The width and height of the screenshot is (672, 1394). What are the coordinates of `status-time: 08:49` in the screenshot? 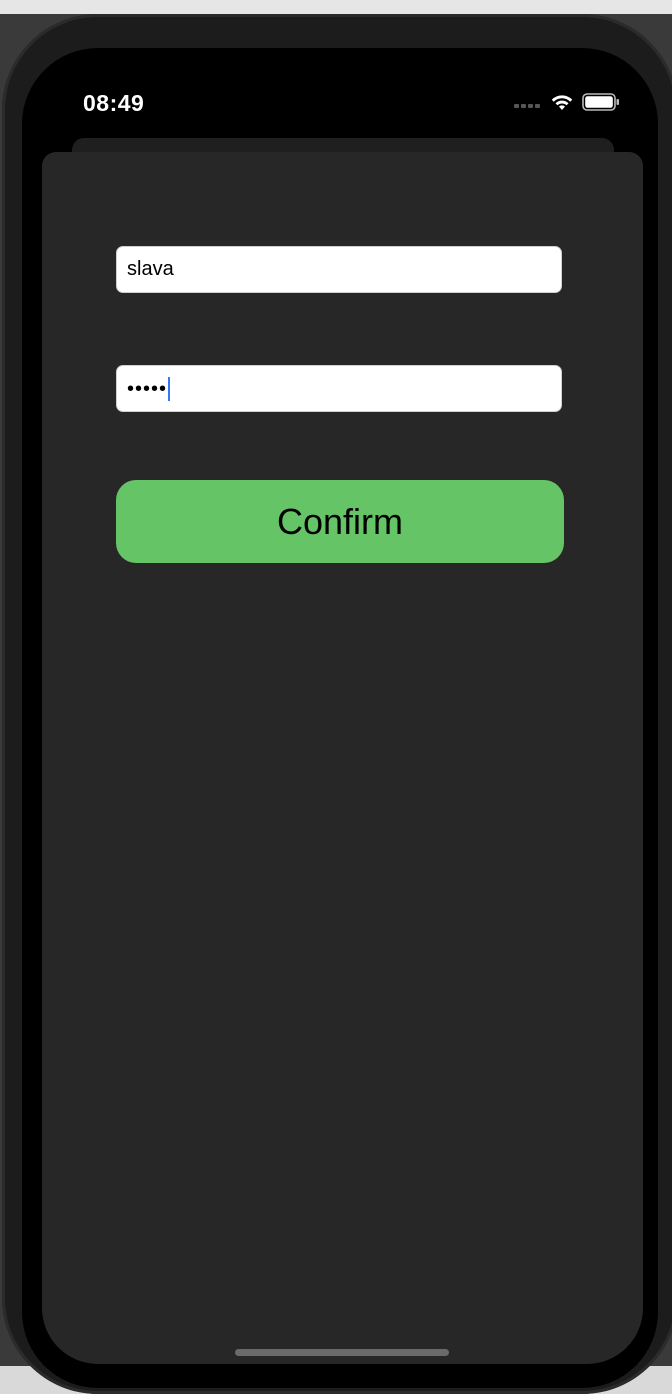 It's located at (114, 103).